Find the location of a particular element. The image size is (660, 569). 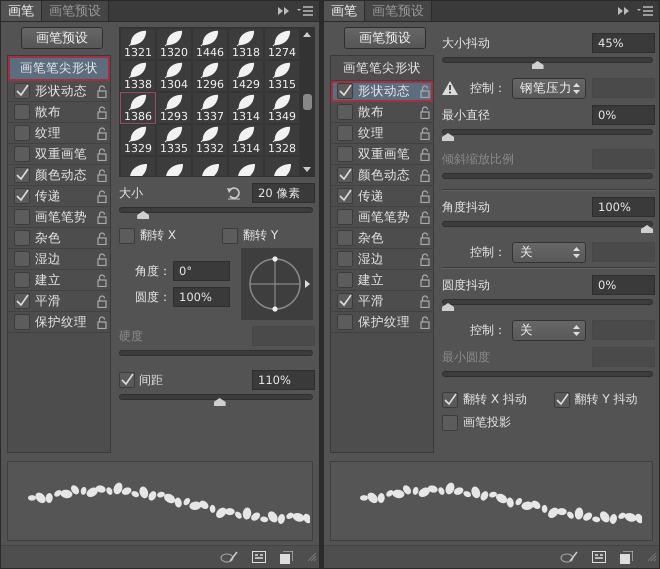

brush-tip-tile: 1329 is located at coordinates (138, 140).